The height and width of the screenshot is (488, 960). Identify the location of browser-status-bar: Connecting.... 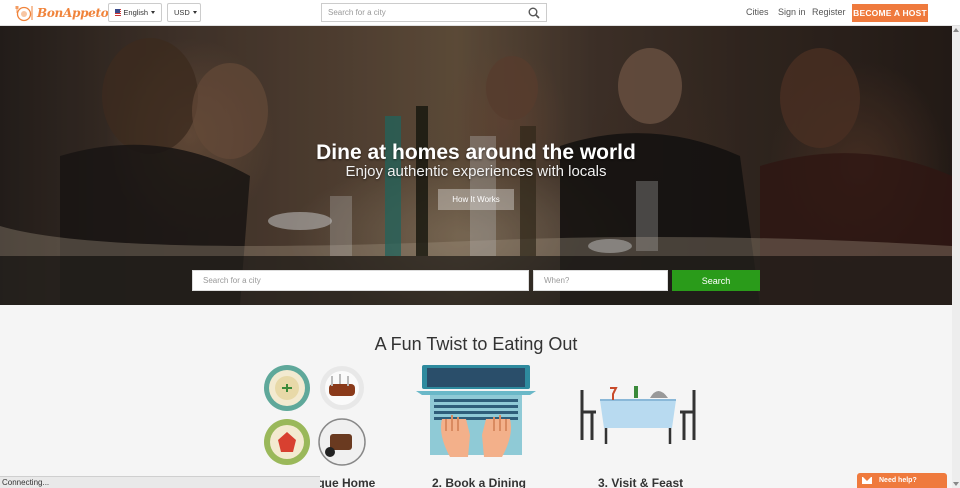
(160, 482).